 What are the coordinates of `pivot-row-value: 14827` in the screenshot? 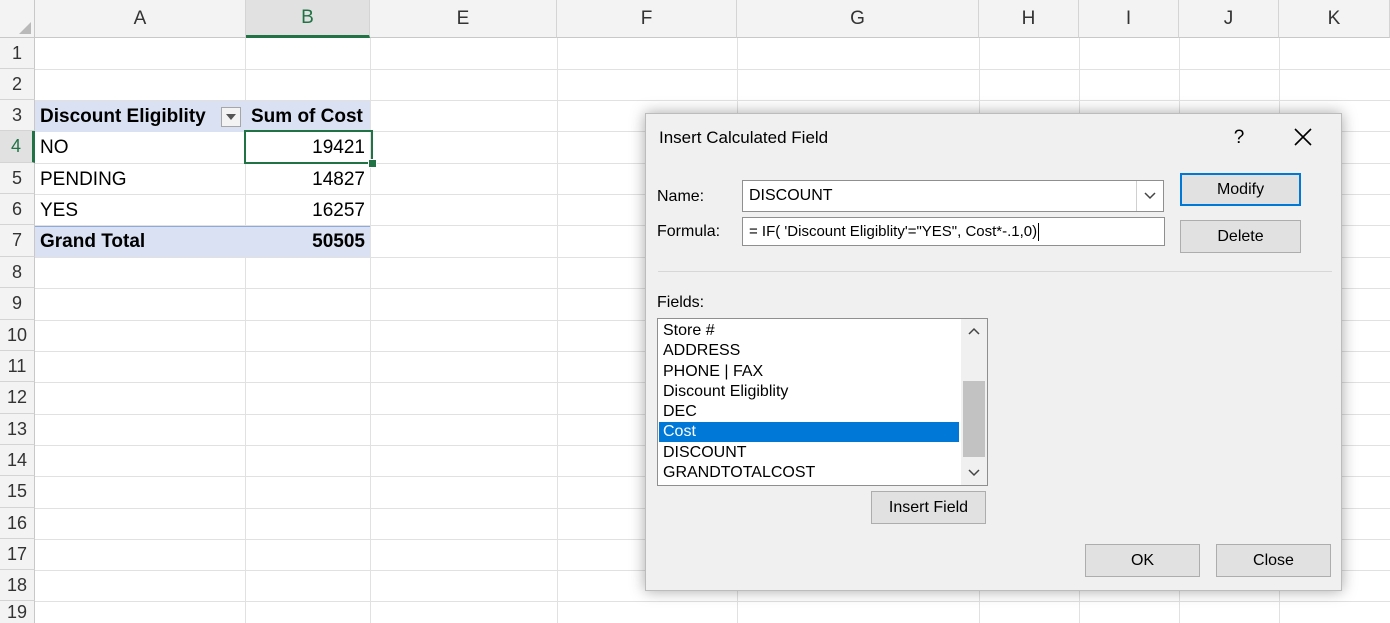 It's located at (308, 179).